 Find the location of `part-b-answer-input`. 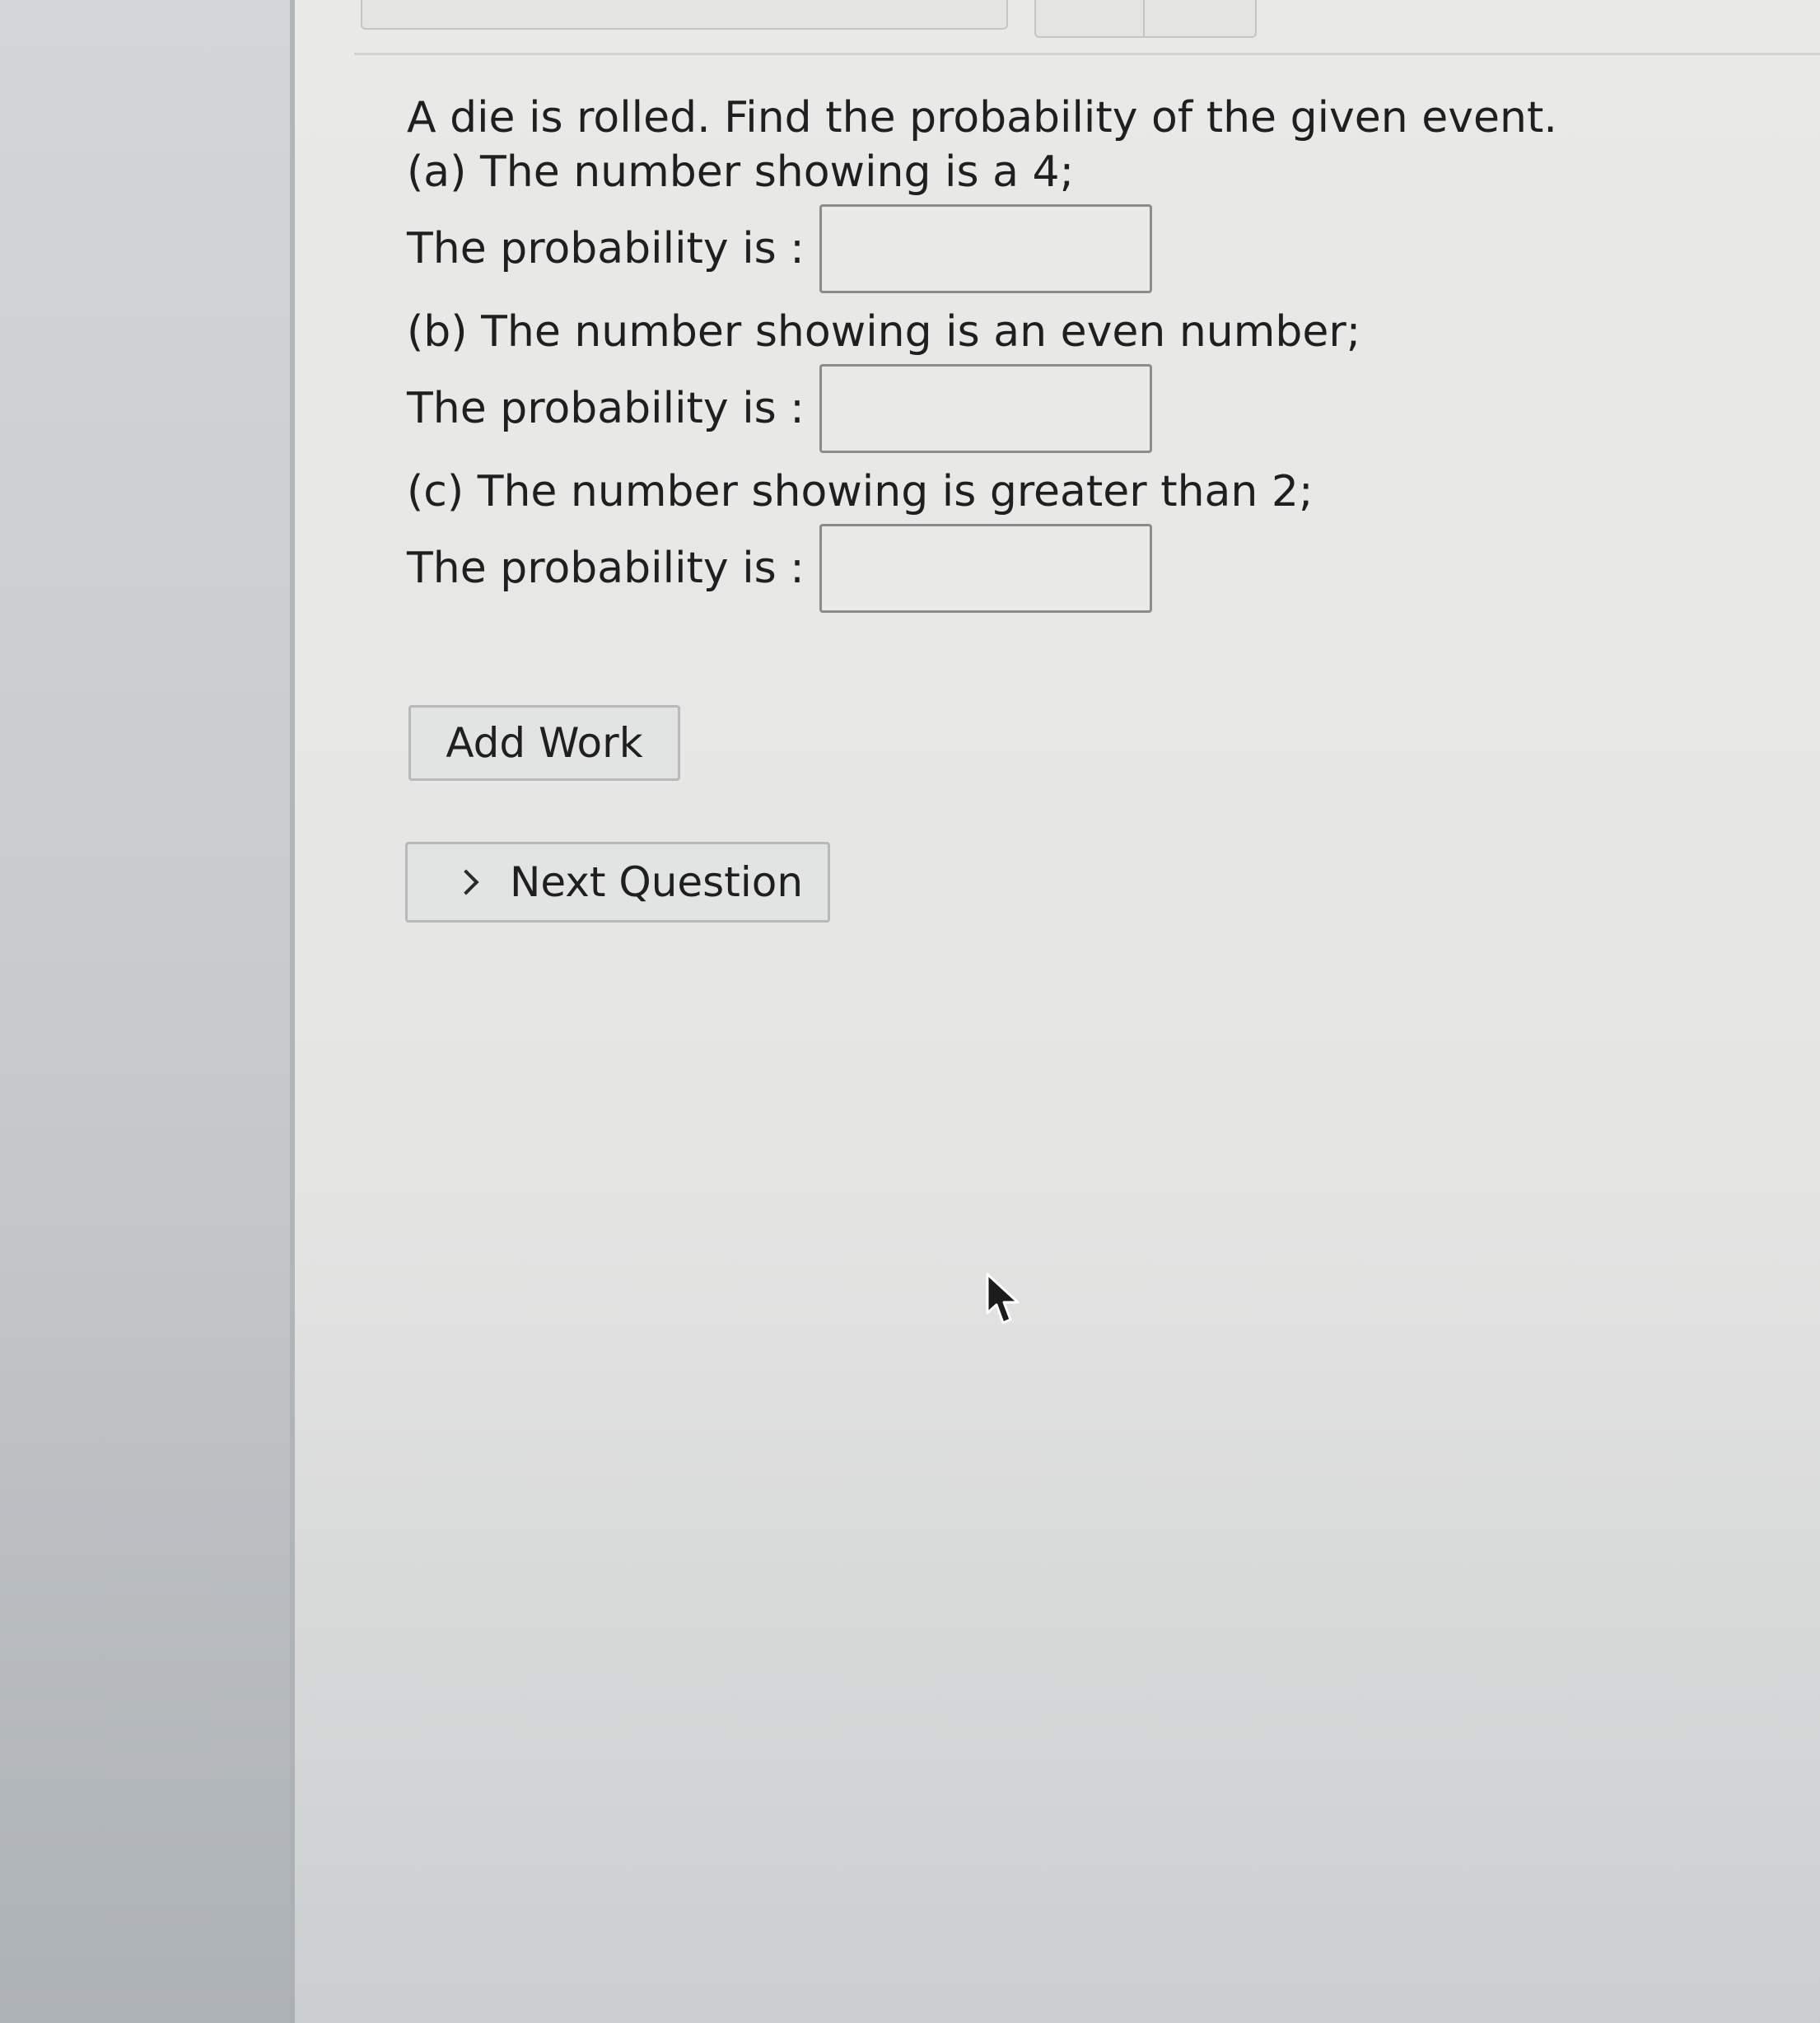

part-b-answer-input is located at coordinates (985, 408).